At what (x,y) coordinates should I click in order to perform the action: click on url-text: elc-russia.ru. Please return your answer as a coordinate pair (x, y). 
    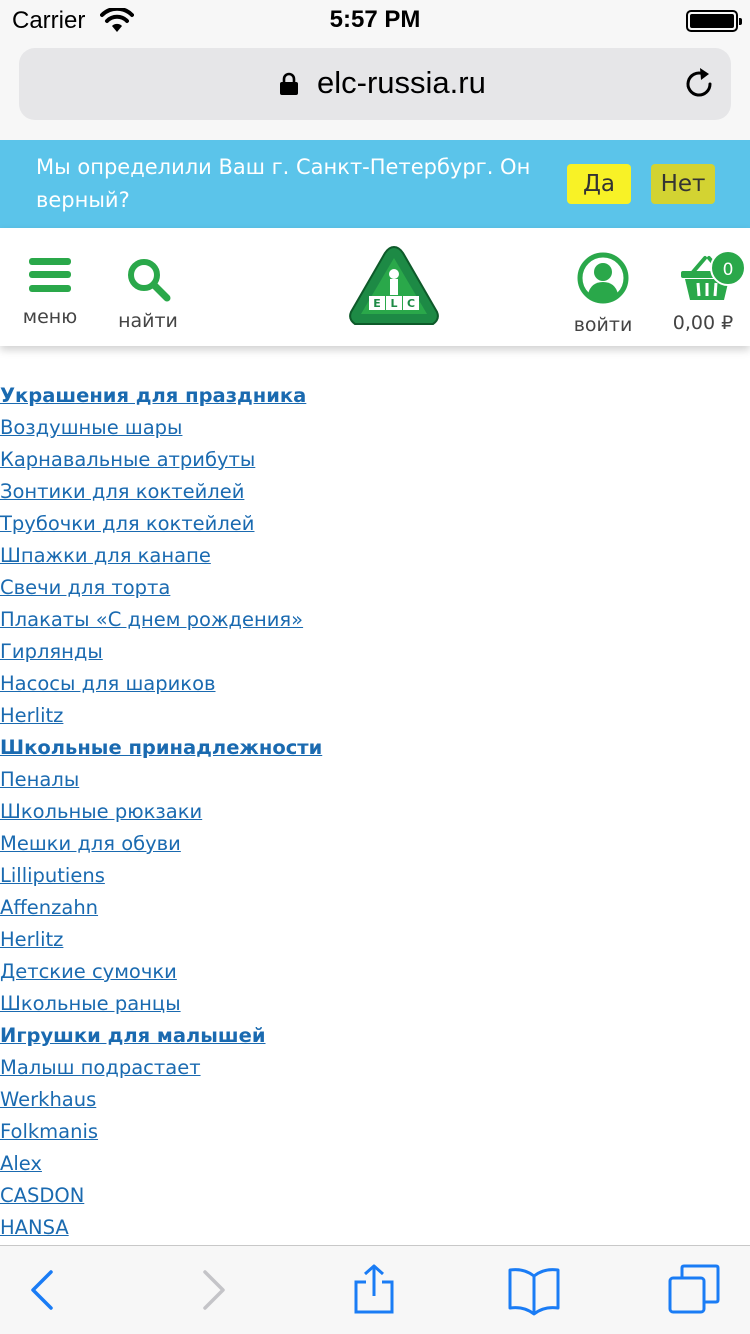
    Looking at the image, I should click on (401, 83).